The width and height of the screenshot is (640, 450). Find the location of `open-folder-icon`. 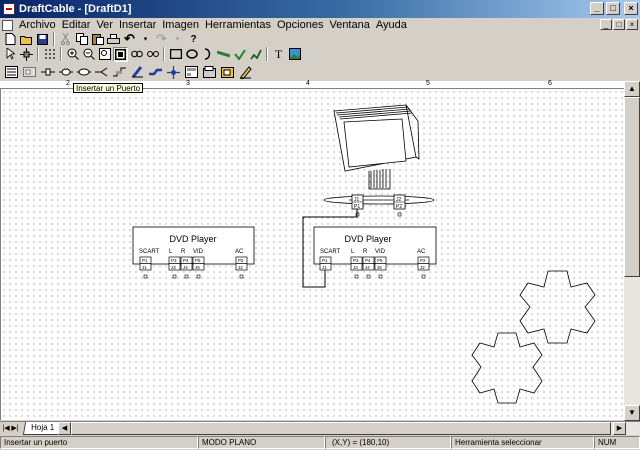

open-folder-icon is located at coordinates (26, 39).